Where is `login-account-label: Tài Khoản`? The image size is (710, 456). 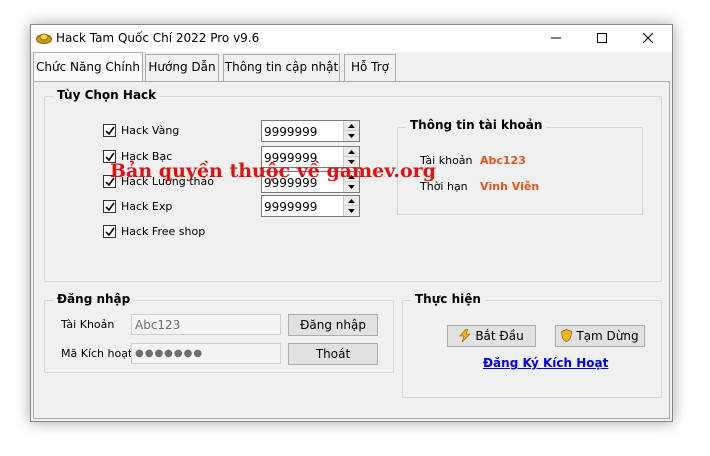
login-account-label: Tài Khoản is located at coordinates (88, 324).